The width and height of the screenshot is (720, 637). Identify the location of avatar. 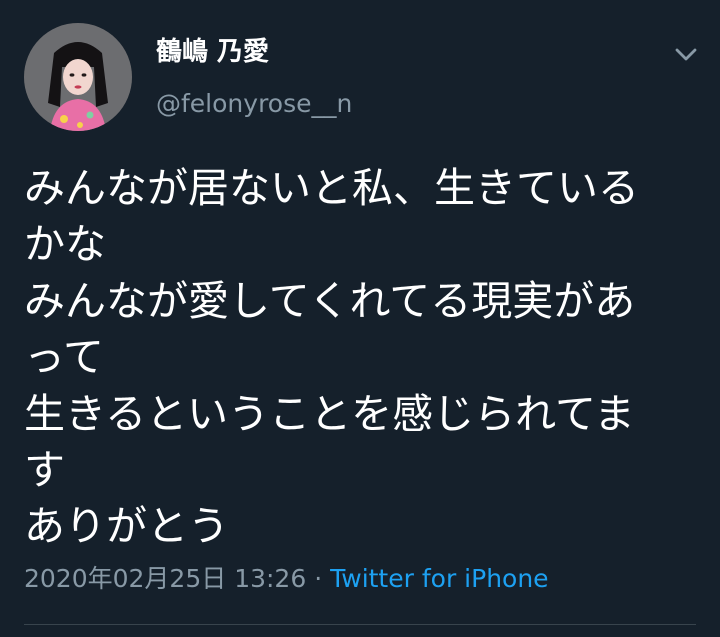
(78, 77).